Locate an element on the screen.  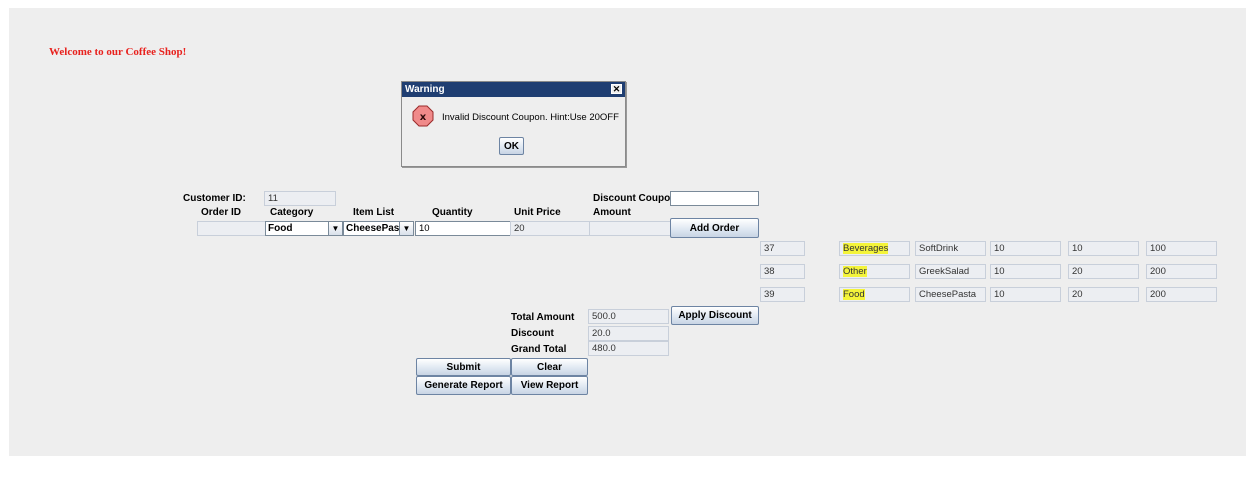
amount-field is located at coordinates (630, 228).